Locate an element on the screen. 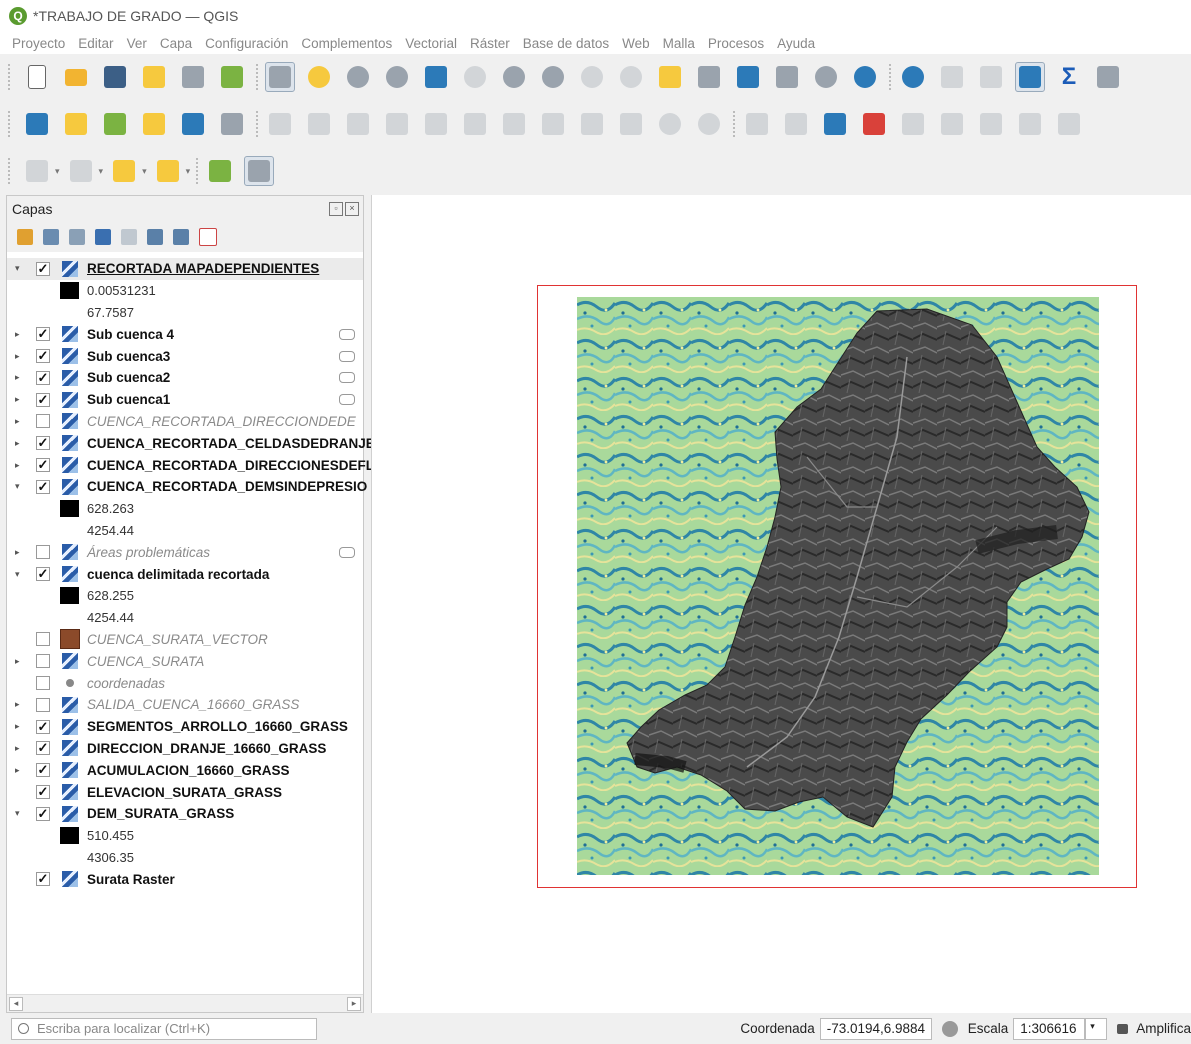 The image size is (1191, 1044). style-manager-button is located at coordinates (232, 77).